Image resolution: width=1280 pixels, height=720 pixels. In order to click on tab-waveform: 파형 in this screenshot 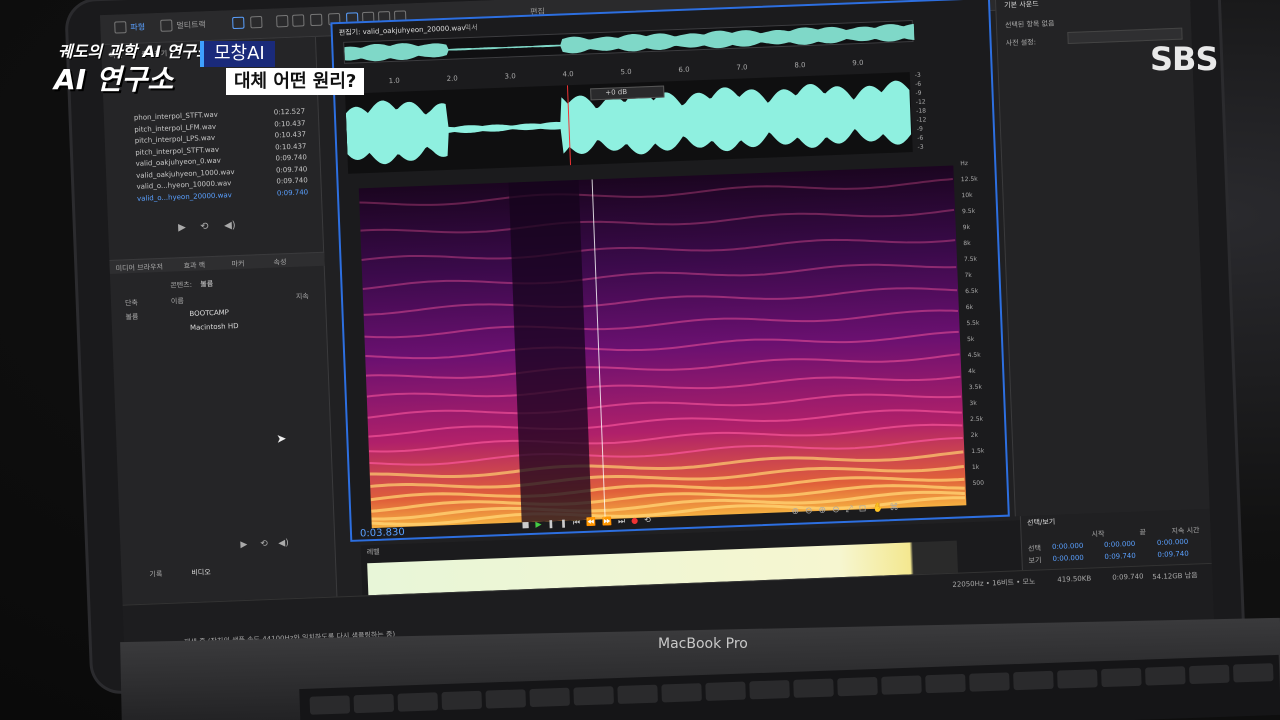, I will do `click(137, 27)`.